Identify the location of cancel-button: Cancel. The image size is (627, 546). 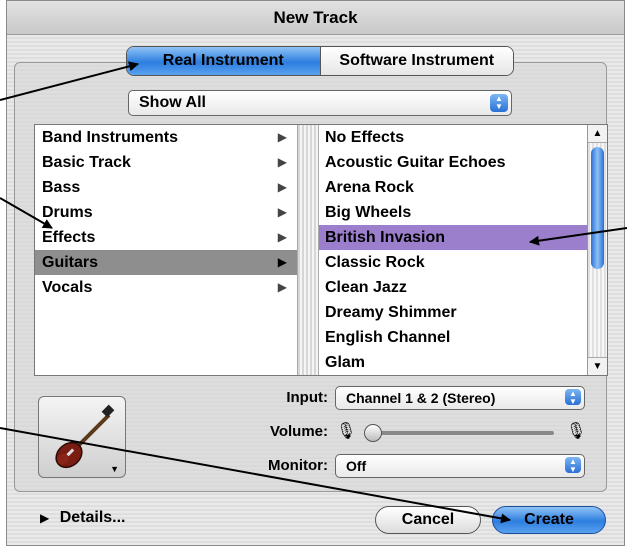
(428, 520).